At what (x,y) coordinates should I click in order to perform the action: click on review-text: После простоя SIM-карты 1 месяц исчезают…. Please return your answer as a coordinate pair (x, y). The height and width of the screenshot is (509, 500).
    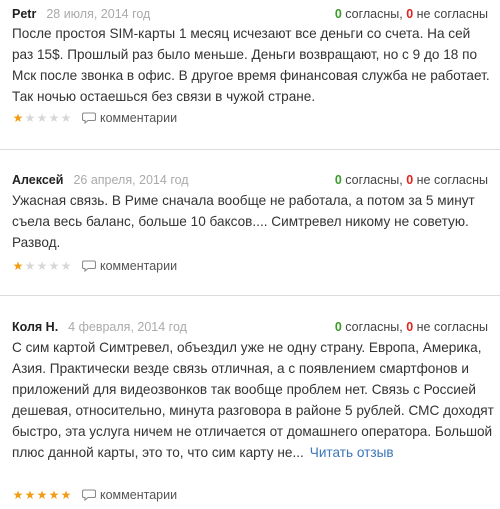
    Looking at the image, I should click on (251, 65).